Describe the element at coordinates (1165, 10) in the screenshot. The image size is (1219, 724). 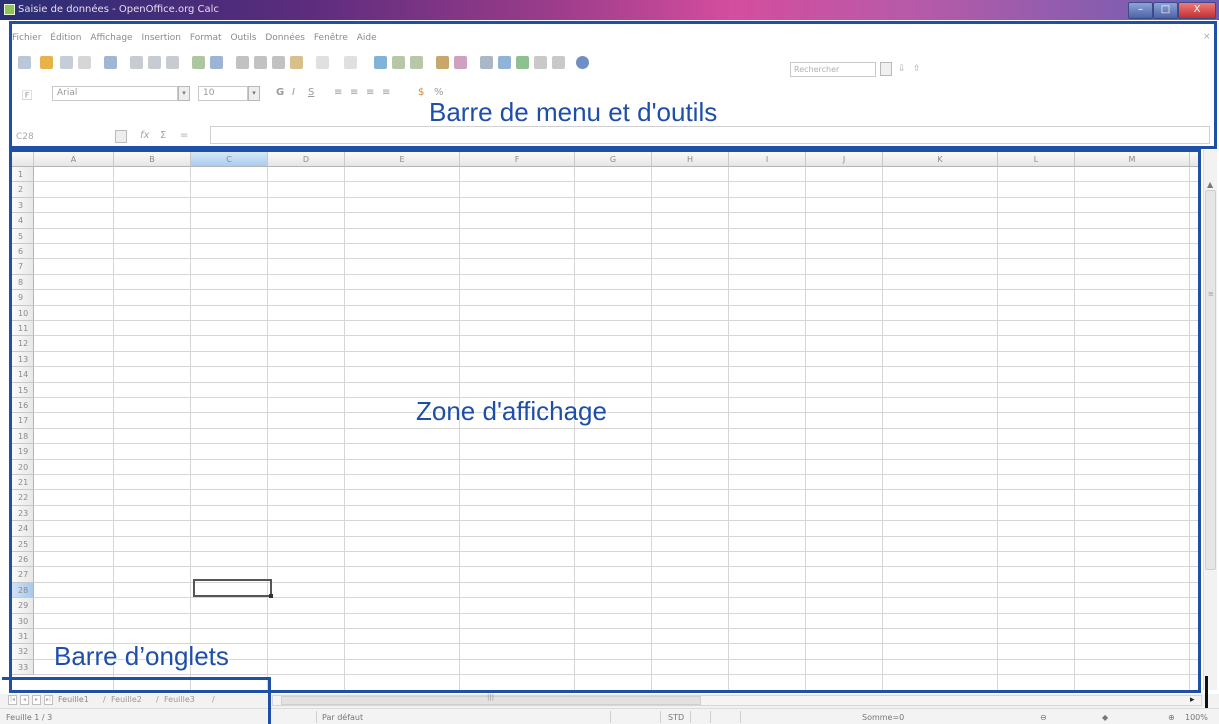
I see `maximize-button: □` at that location.